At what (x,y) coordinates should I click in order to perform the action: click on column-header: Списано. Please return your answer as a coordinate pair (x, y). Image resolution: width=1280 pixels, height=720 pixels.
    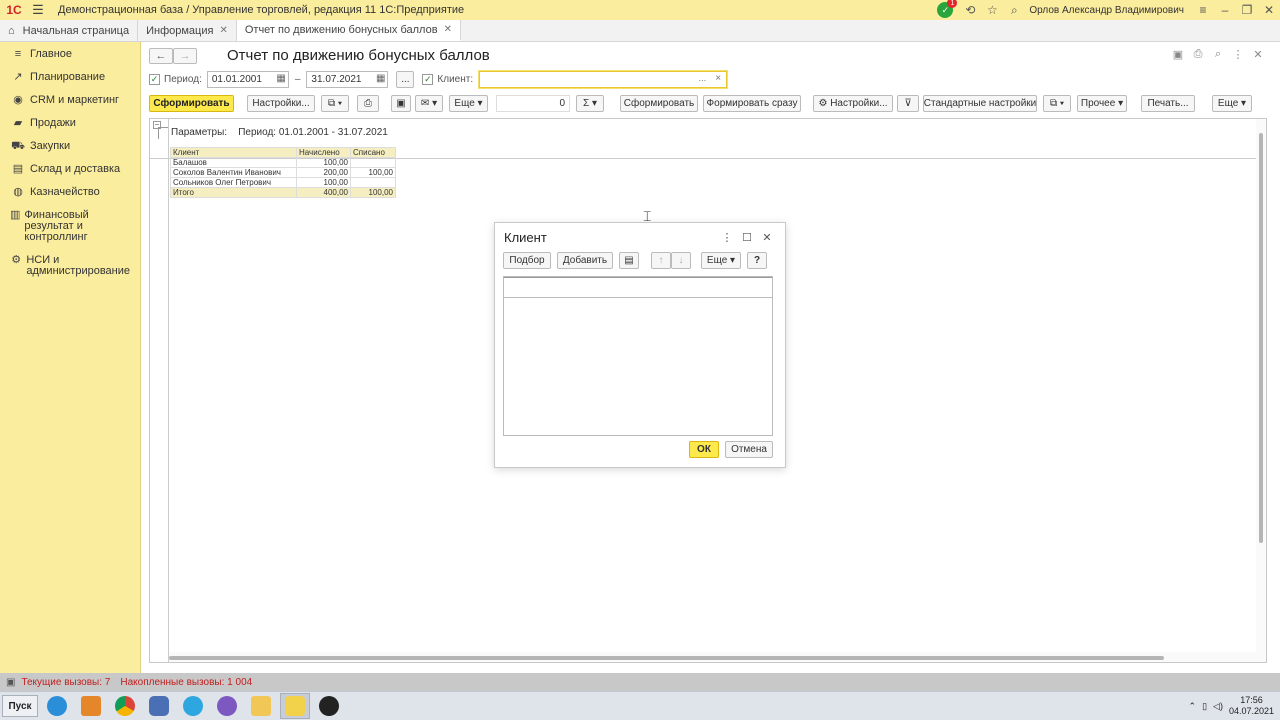
    Looking at the image, I should click on (373, 152).